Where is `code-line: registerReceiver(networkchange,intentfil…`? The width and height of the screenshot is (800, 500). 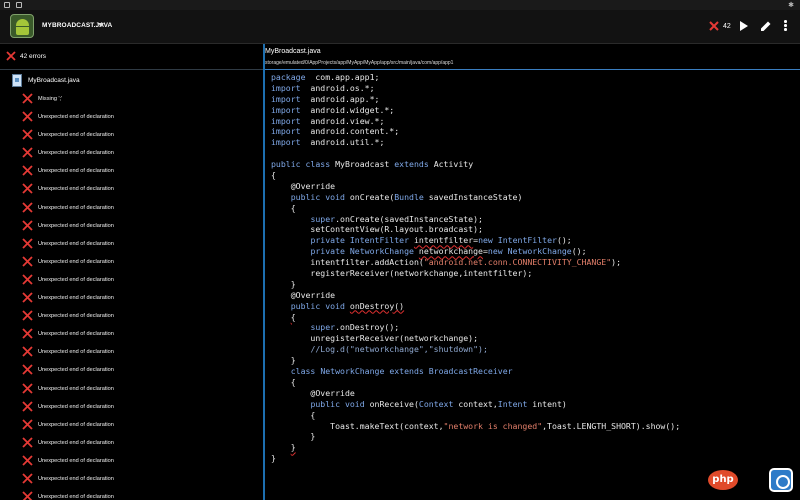 code-line: registerReceiver(networkchange,intentfil… is located at coordinates (475, 273).